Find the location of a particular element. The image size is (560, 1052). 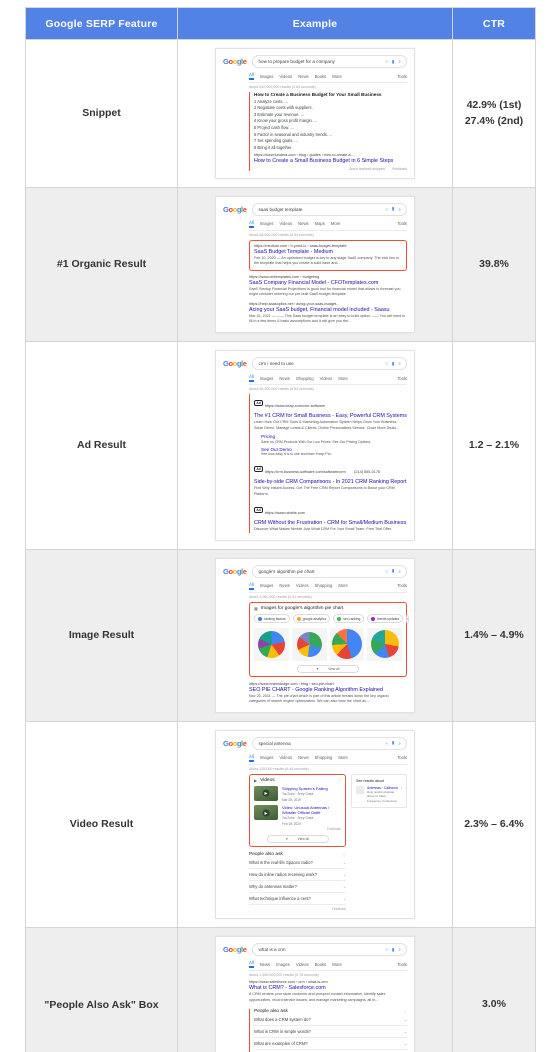

result-title-link: What is CRM? - Salesforce.com is located at coordinates (328, 988).